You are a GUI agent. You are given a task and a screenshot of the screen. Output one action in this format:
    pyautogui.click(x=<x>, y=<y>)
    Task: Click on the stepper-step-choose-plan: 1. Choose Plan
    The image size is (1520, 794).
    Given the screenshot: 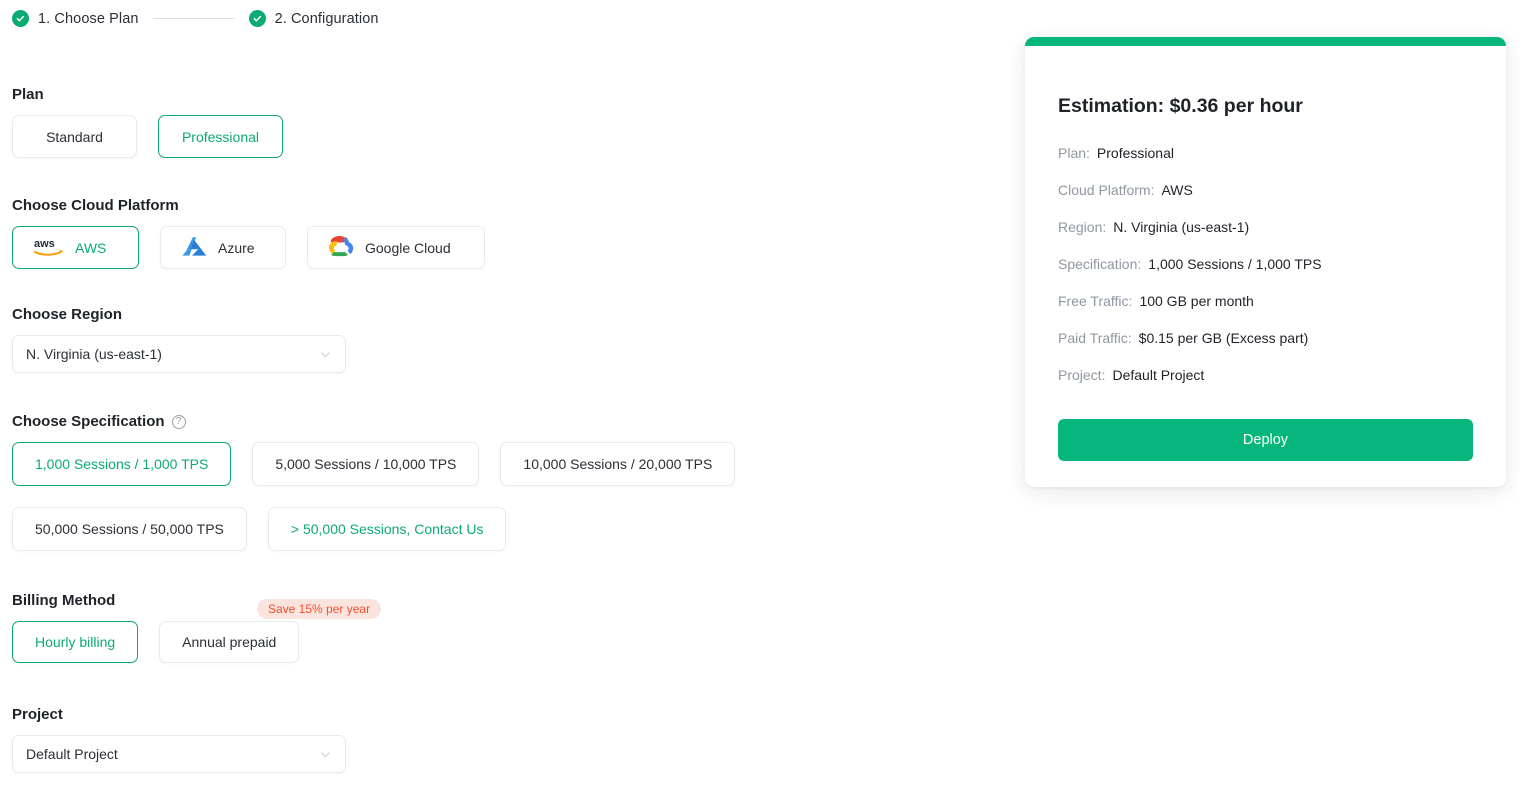 What is the action you would take?
    pyautogui.click(x=75, y=18)
    